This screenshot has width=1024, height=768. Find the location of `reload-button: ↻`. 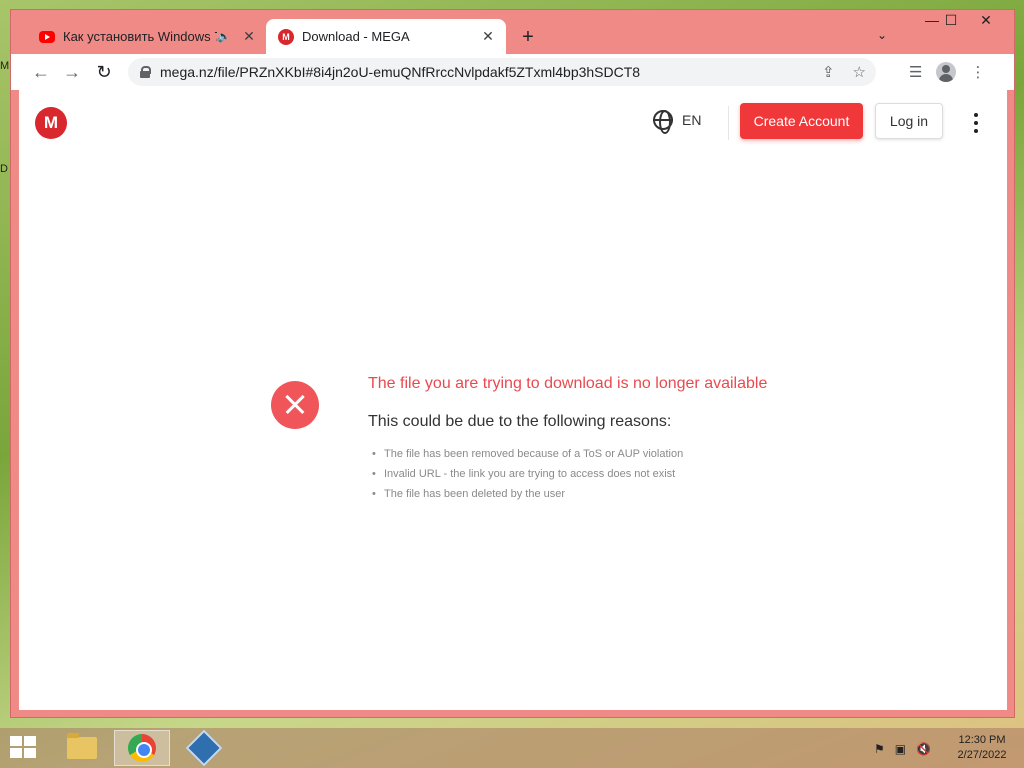

reload-button: ↻ is located at coordinates (104, 72).